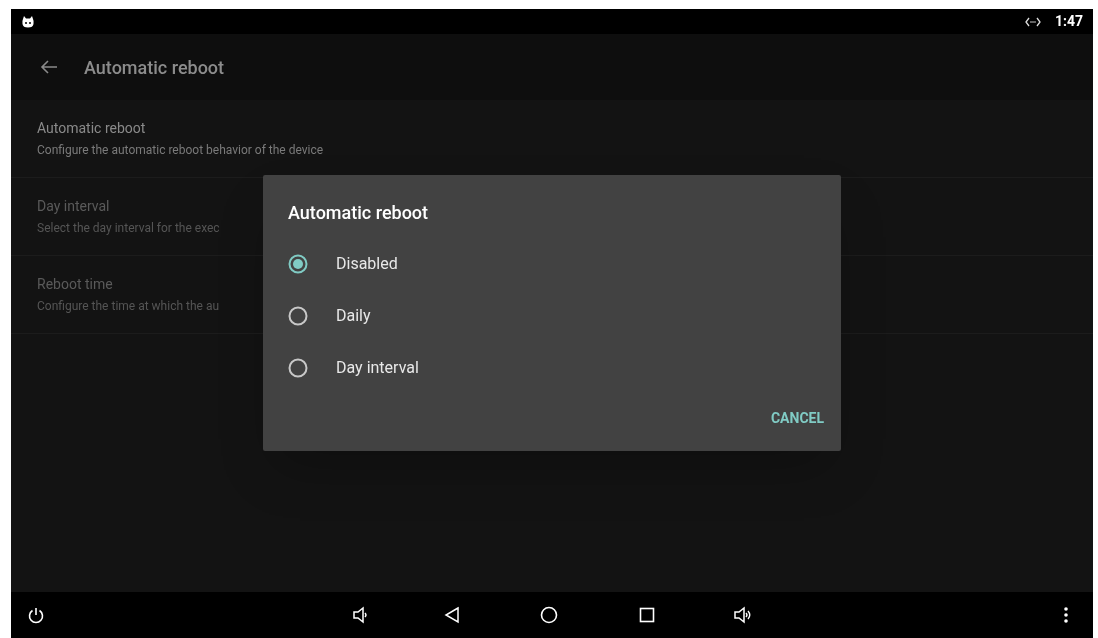  What do you see at coordinates (73, 206) in the screenshot?
I see `preference-title: Day interval` at bounding box center [73, 206].